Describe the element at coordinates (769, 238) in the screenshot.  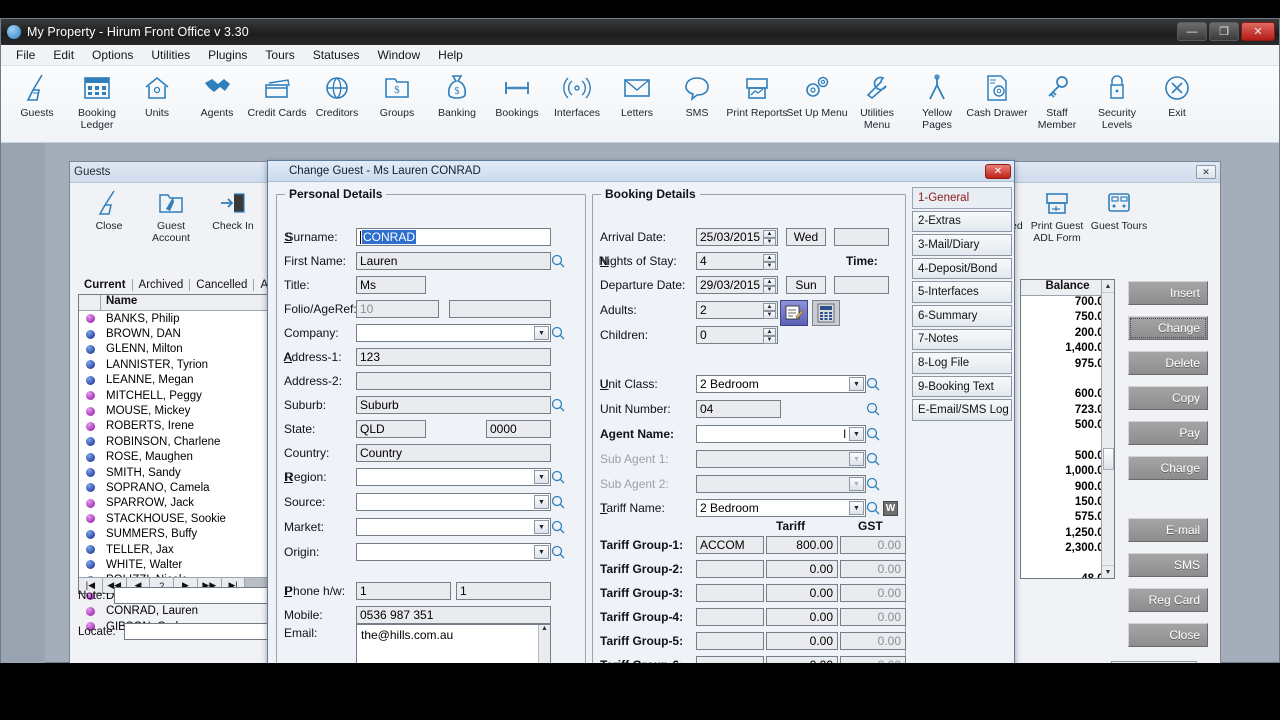
I see `arrival-date-spinner: ▲ ▼` at that location.